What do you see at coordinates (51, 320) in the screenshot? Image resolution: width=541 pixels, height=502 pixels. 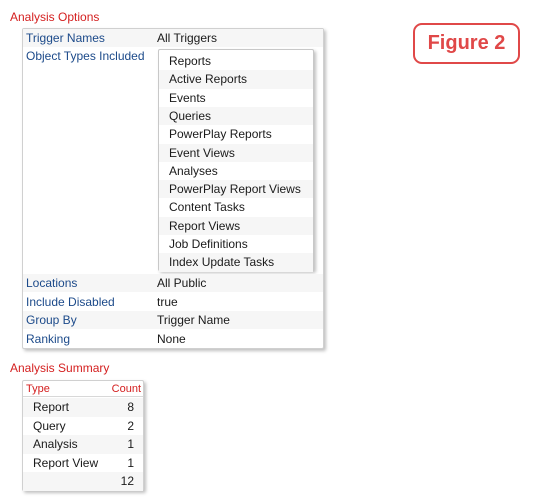 I see `option-label: Group By` at bounding box center [51, 320].